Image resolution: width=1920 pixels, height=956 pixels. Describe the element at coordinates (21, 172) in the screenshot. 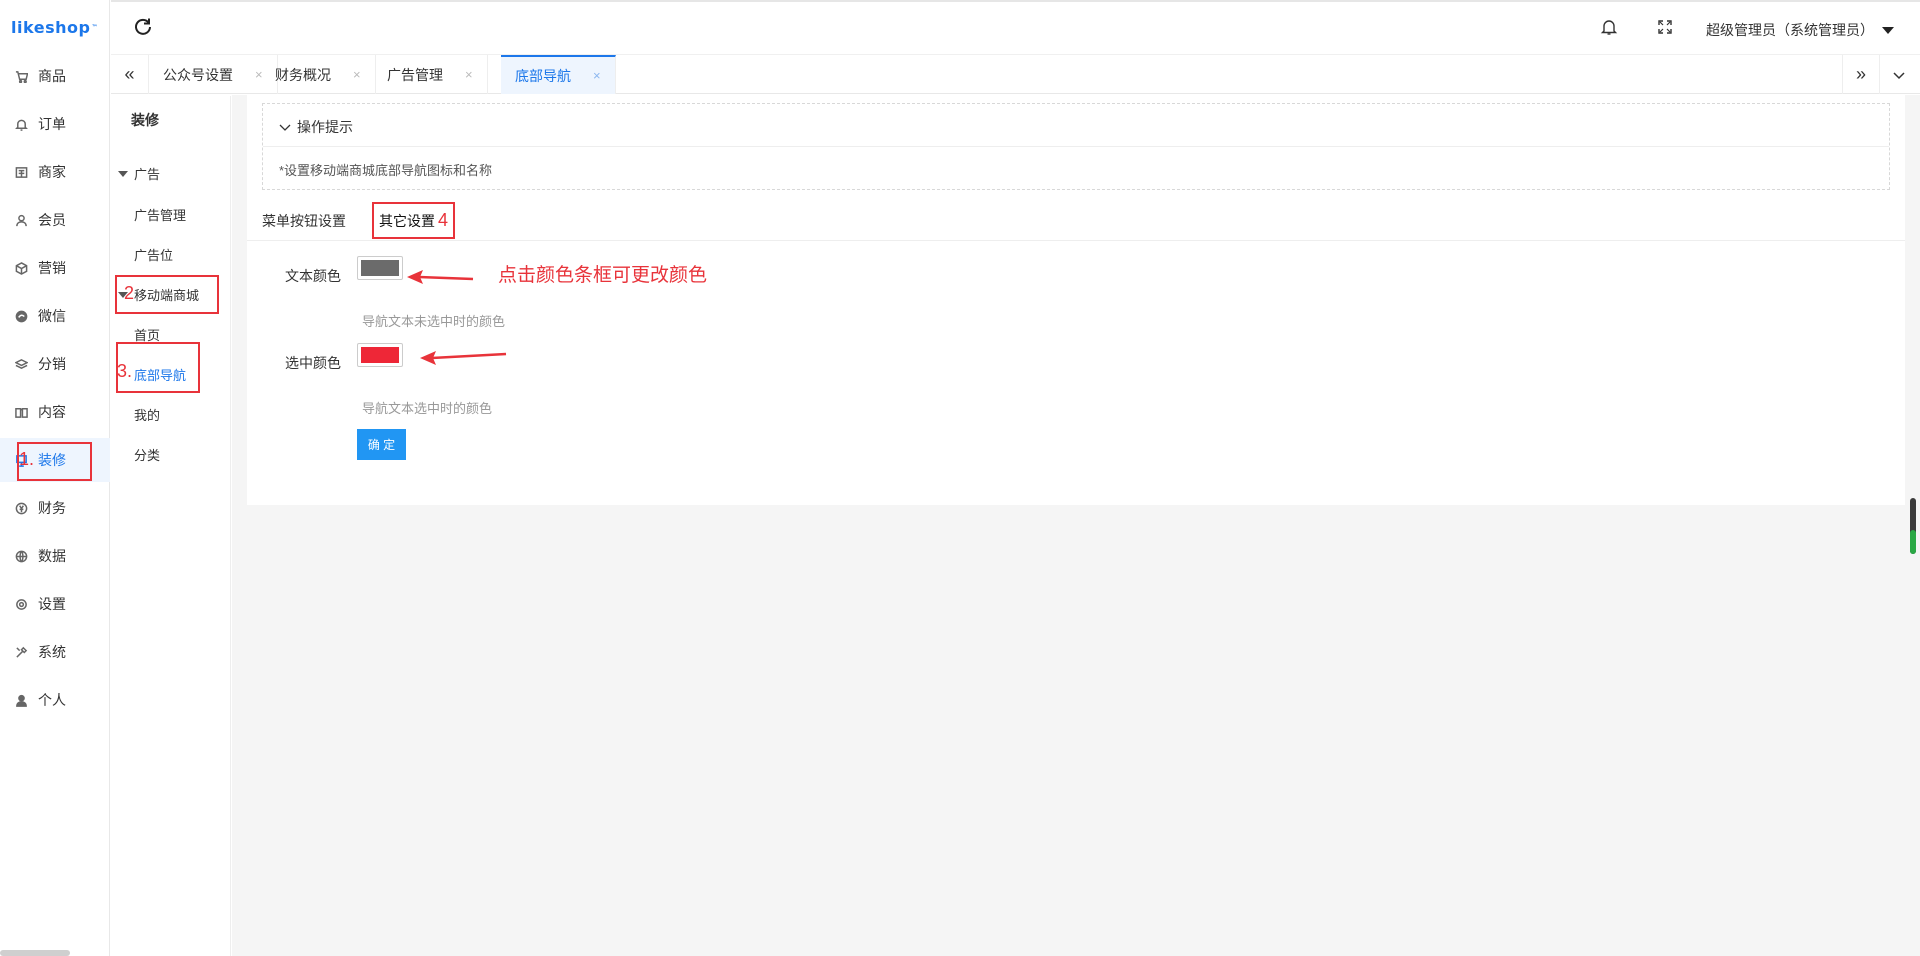

I see `shop-icon` at that location.